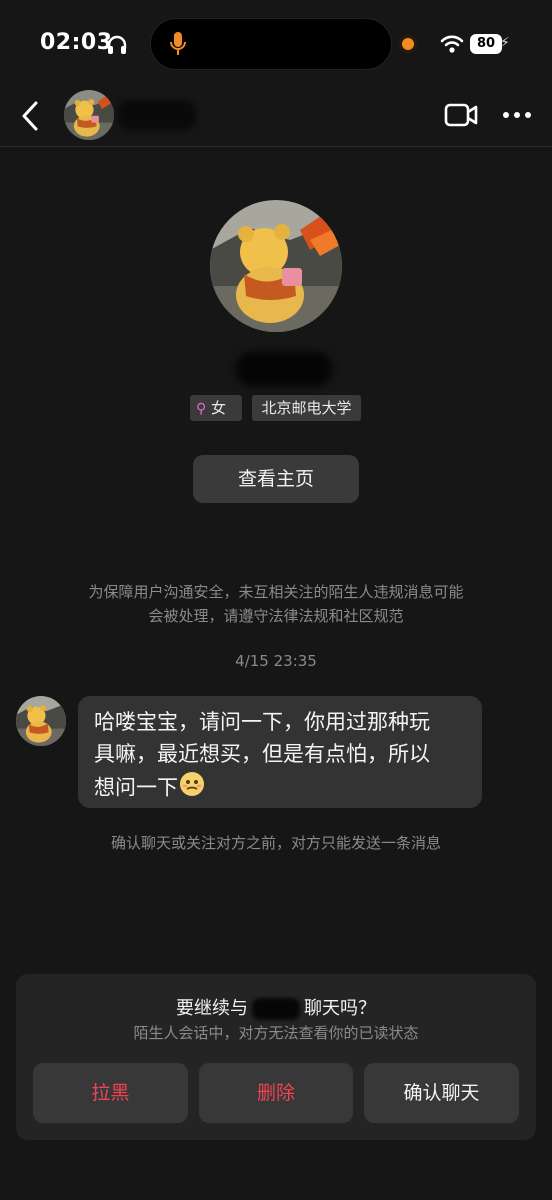  I want to click on message-line: 想问一下, so click(136, 787).